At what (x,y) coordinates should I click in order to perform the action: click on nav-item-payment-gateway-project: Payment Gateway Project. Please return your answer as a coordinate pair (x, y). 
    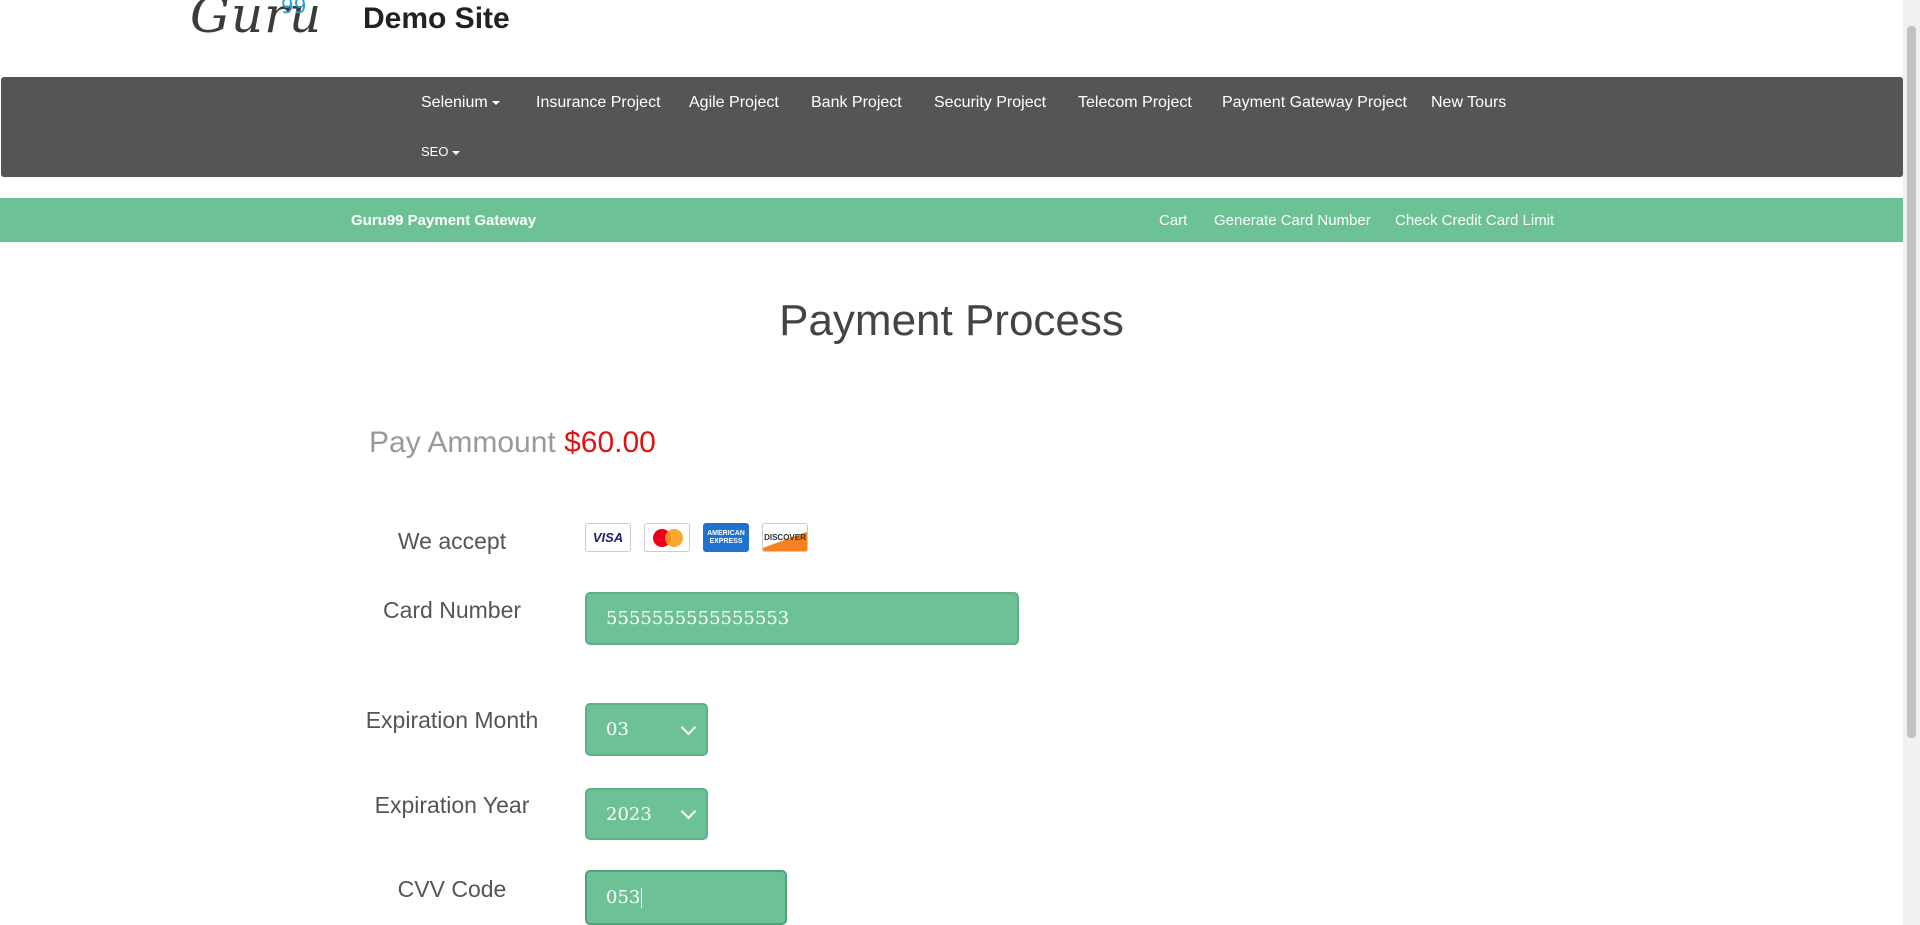
    Looking at the image, I should click on (1314, 103).